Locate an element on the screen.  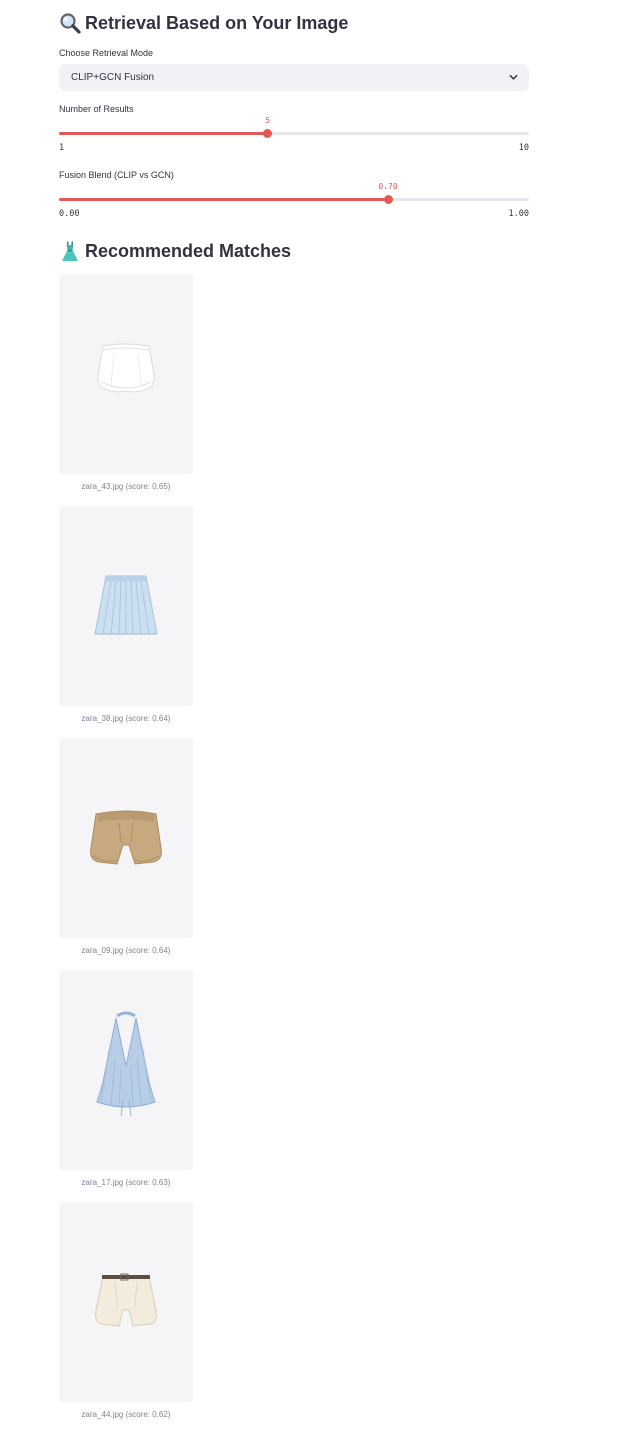
result-card: zara_09.jpg (score: 0.64) is located at coordinates (126, 846).